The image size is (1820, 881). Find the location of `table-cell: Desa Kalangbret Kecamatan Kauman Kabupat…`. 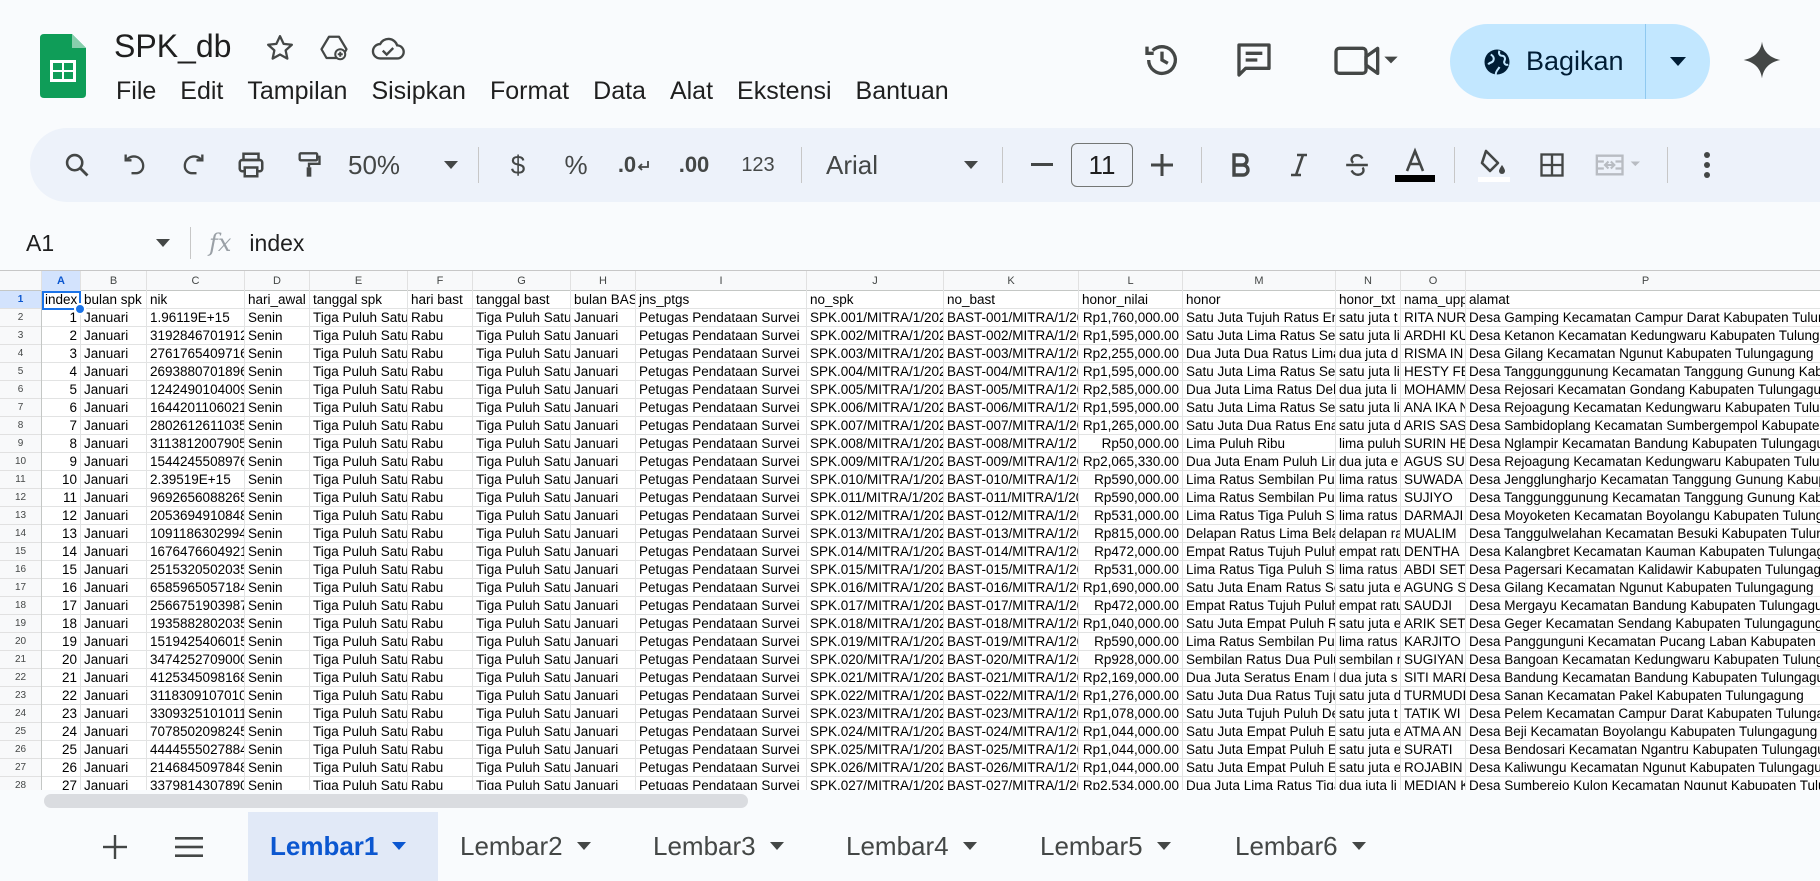

table-cell: Desa Kalangbret Kecamatan Kauman Kabupat… is located at coordinates (1643, 552).